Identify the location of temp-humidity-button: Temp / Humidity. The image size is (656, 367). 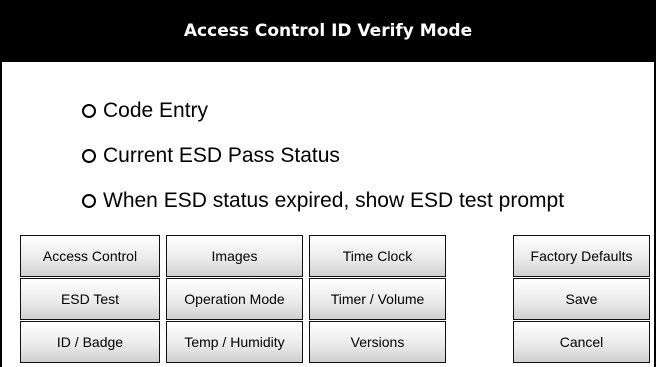
(234, 342).